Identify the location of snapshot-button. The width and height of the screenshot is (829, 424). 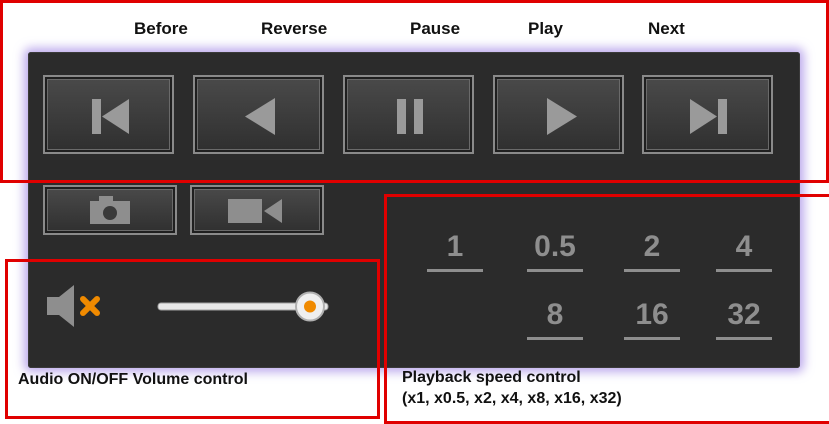
(110, 210).